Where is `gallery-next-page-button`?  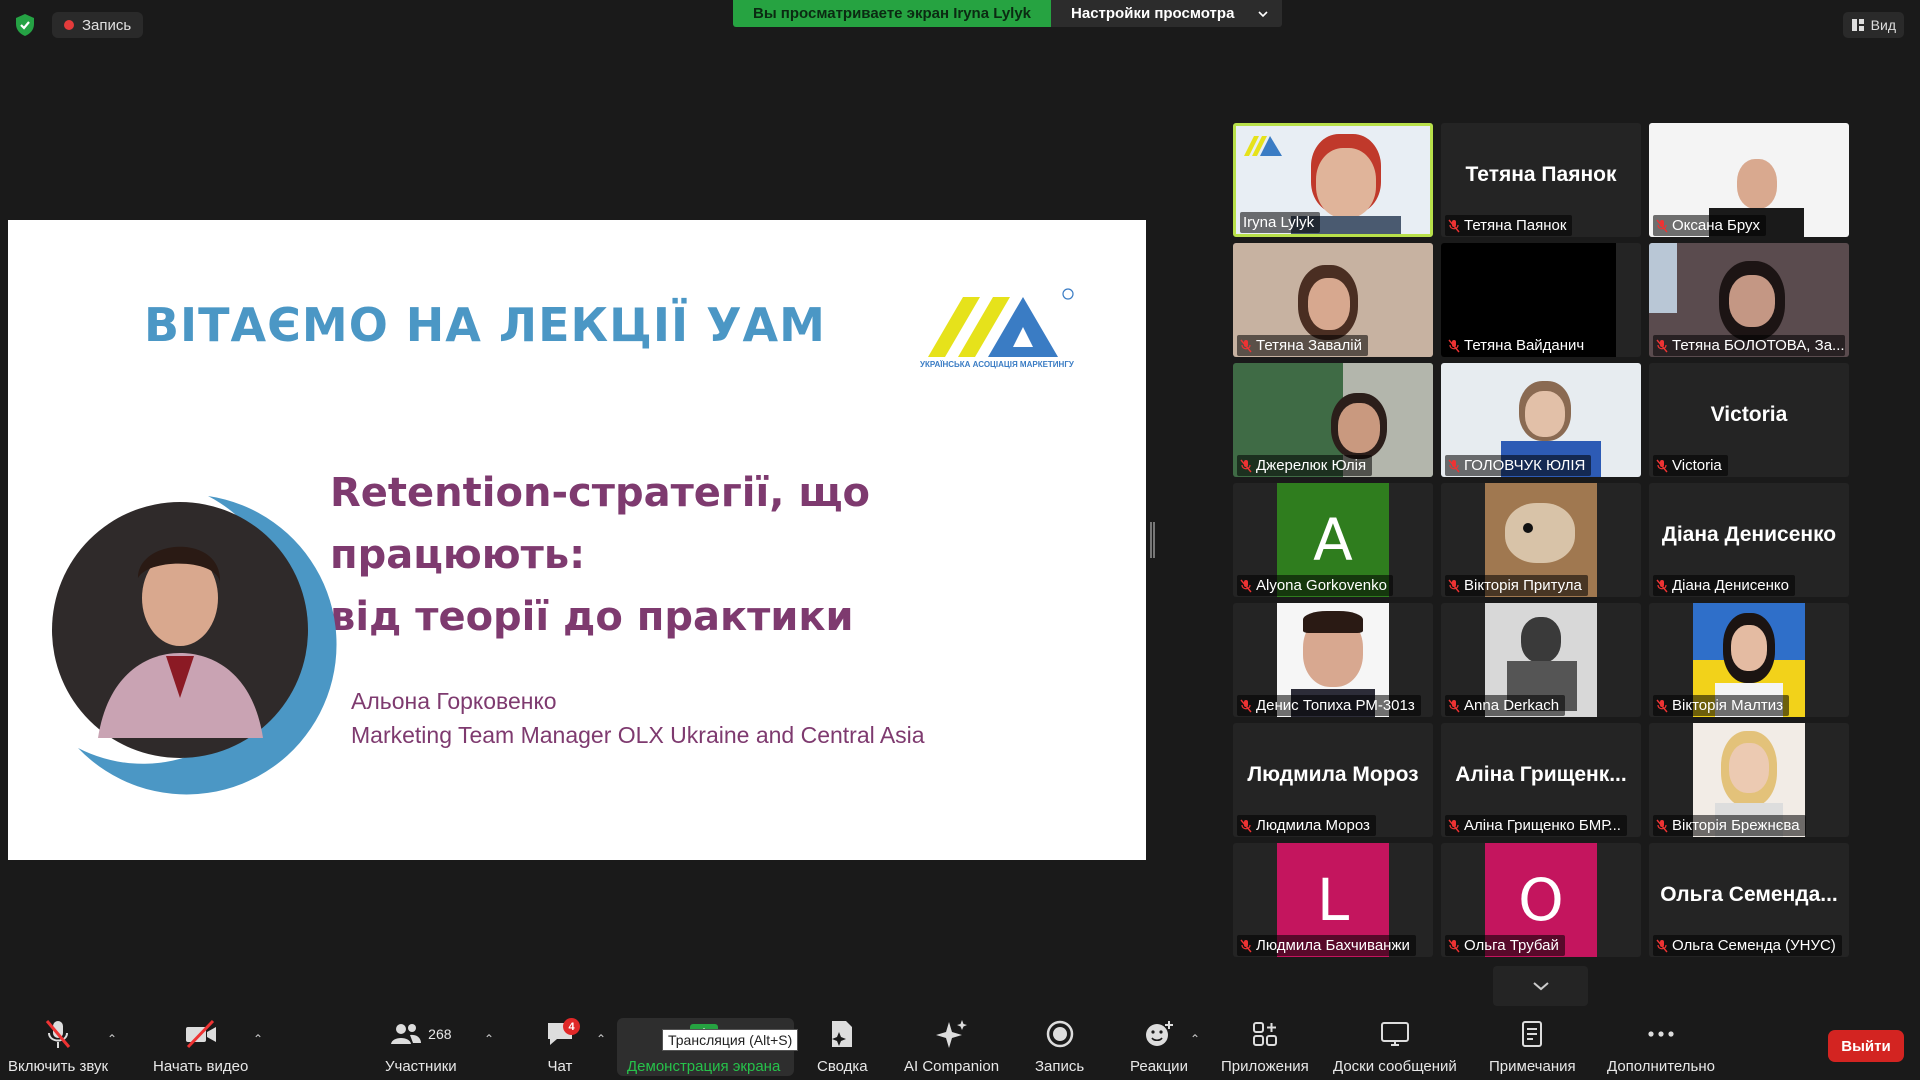 gallery-next-page-button is located at coordinates (1540, 986).